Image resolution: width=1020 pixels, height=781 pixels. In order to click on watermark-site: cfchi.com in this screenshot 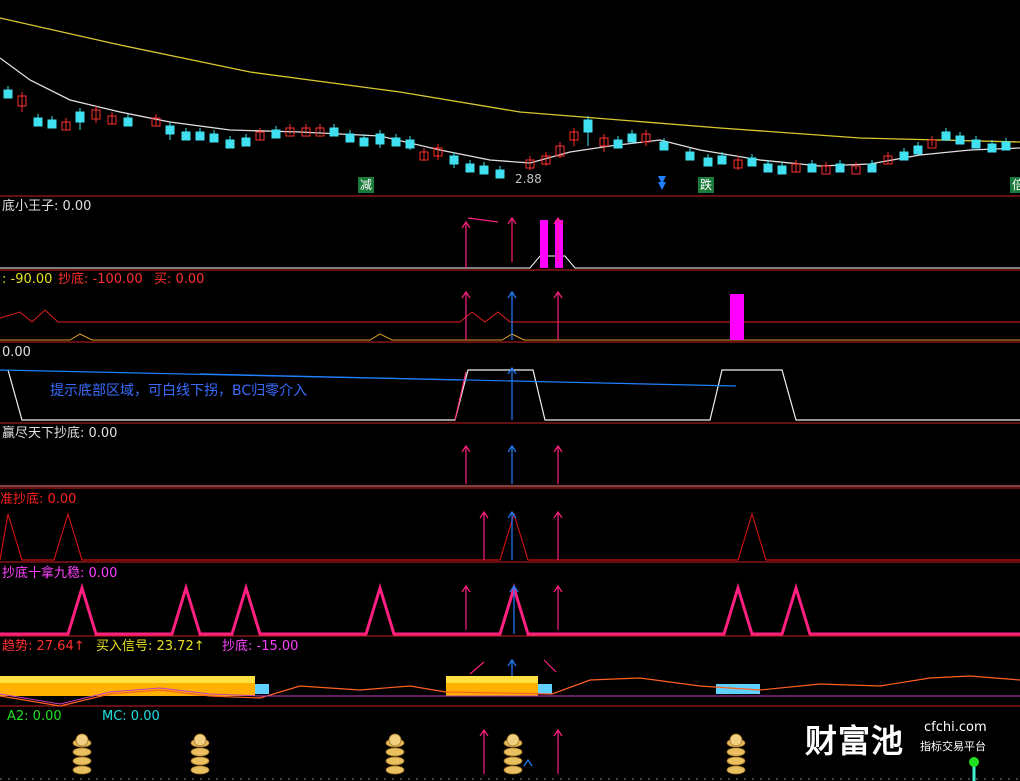, I will do `click(955, 727)`.